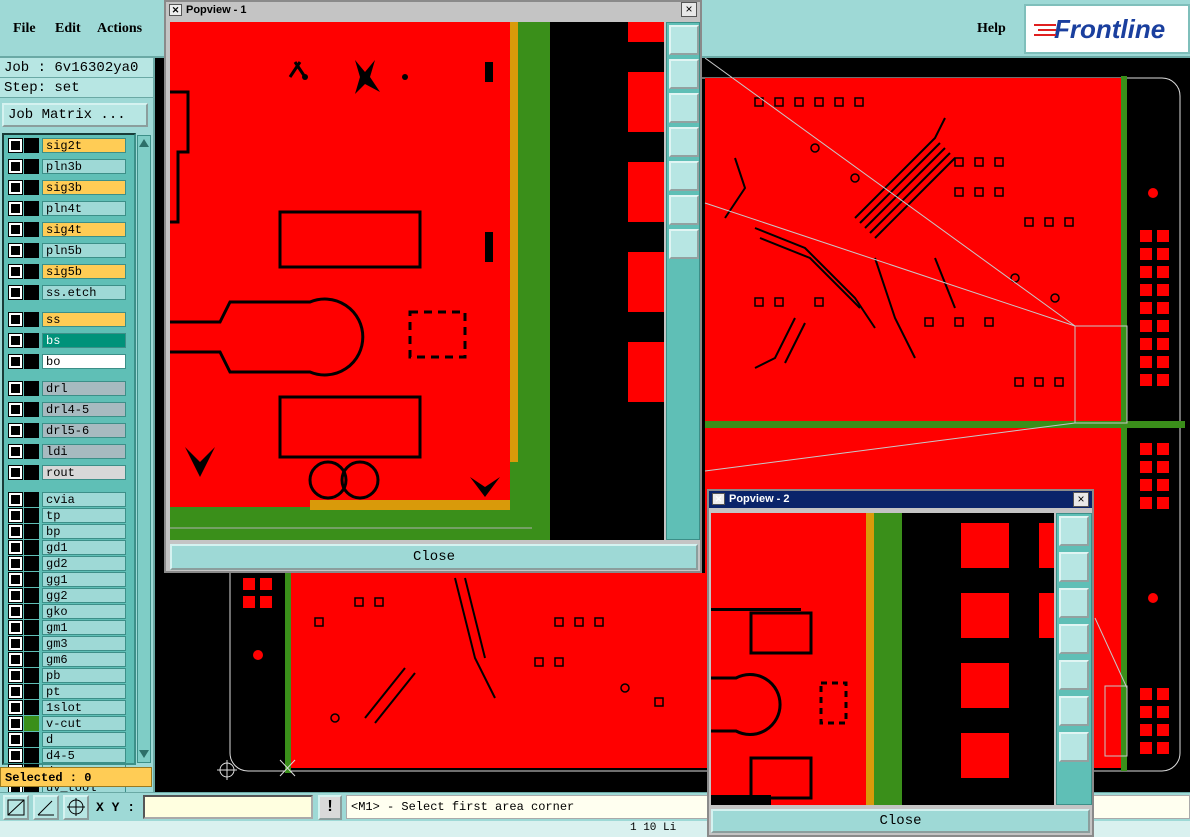  I want to click on layer-name: ss, so click(84, 319).